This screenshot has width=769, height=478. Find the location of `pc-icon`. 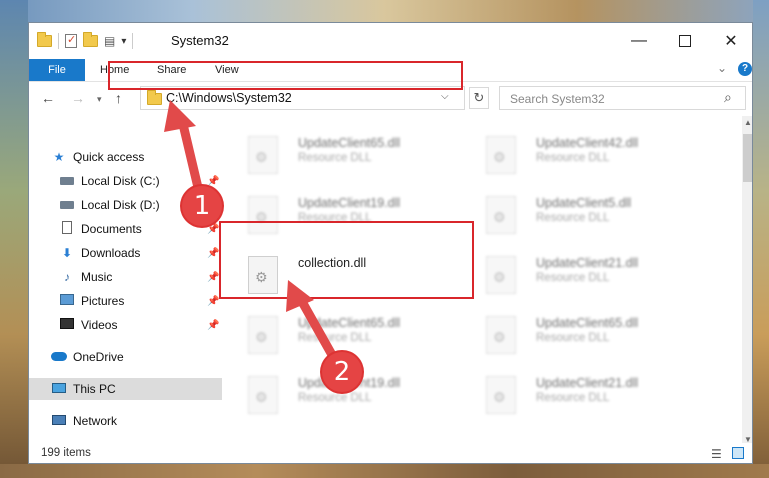

pc-icon is located at coordinates (59, 389).